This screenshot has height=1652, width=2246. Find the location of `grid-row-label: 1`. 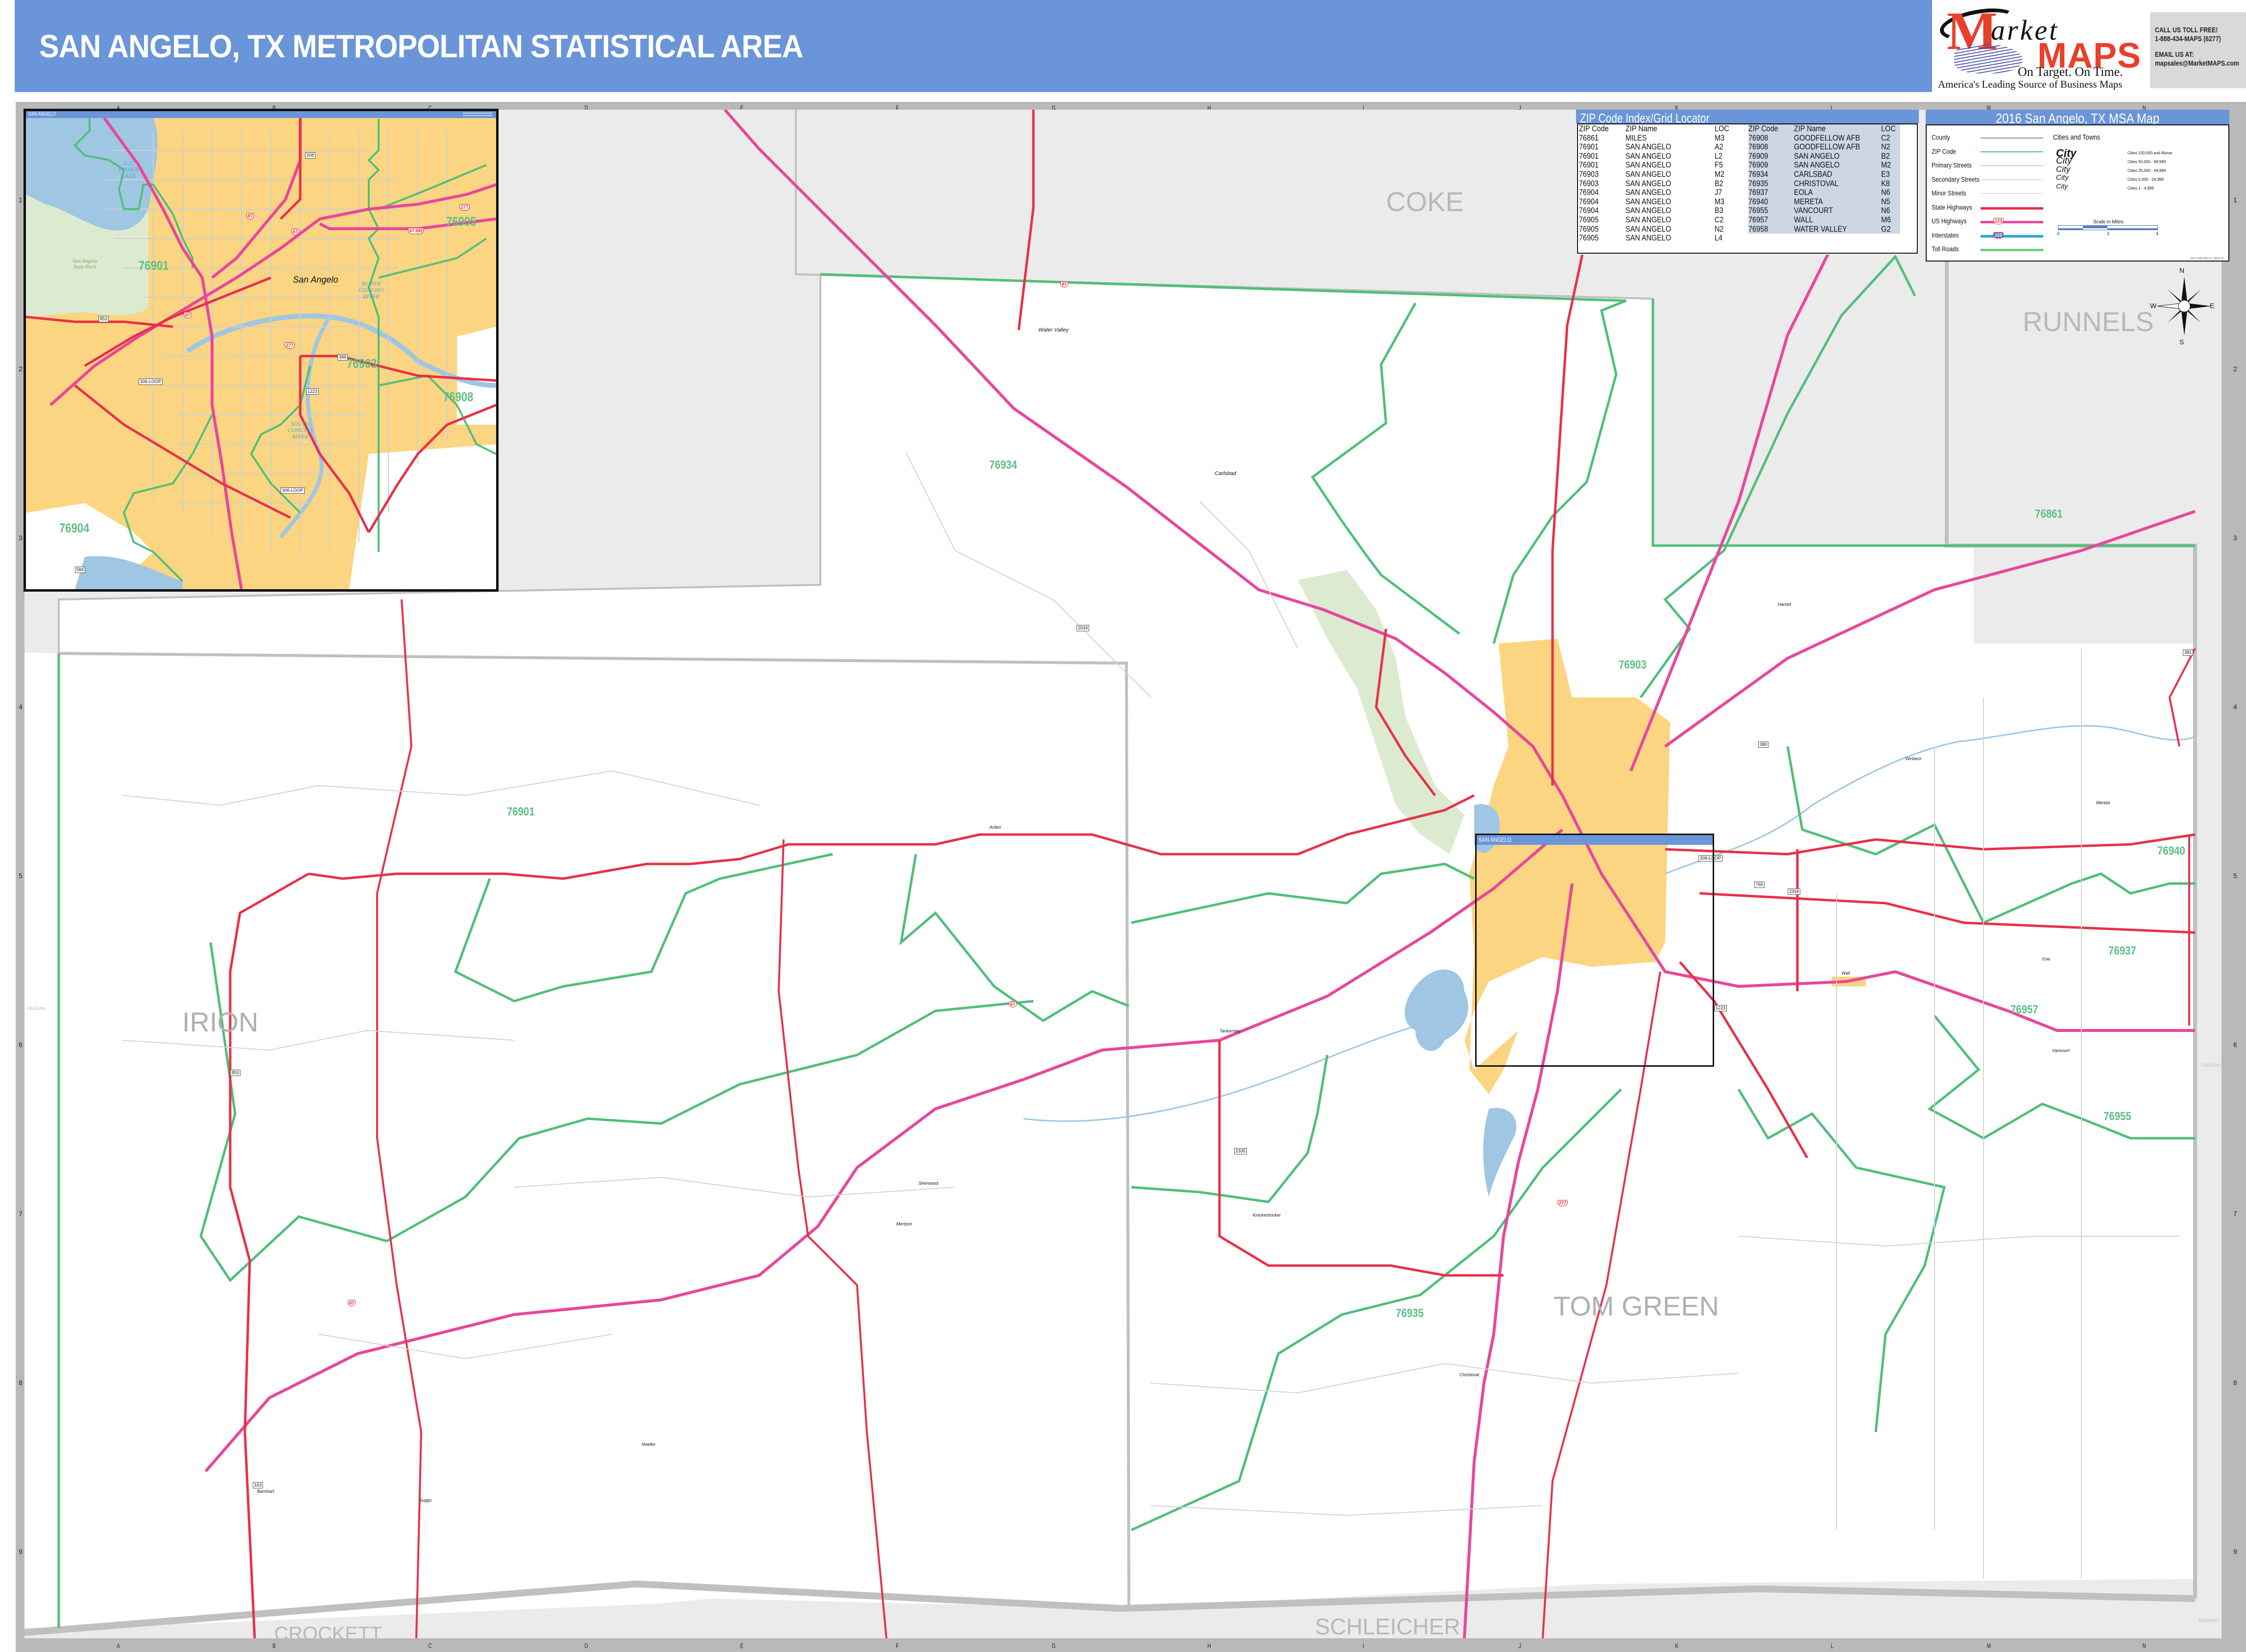

grid-row-label: 1 is located at coordinates (21, 200).